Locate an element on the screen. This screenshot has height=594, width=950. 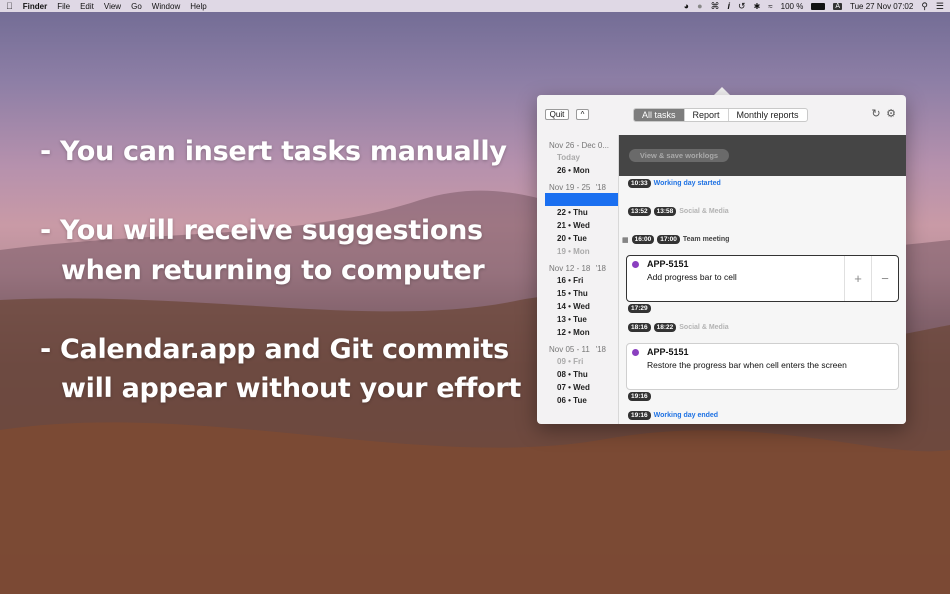
spotlight-icon: ⚲ is located at coordinates (924, 6).